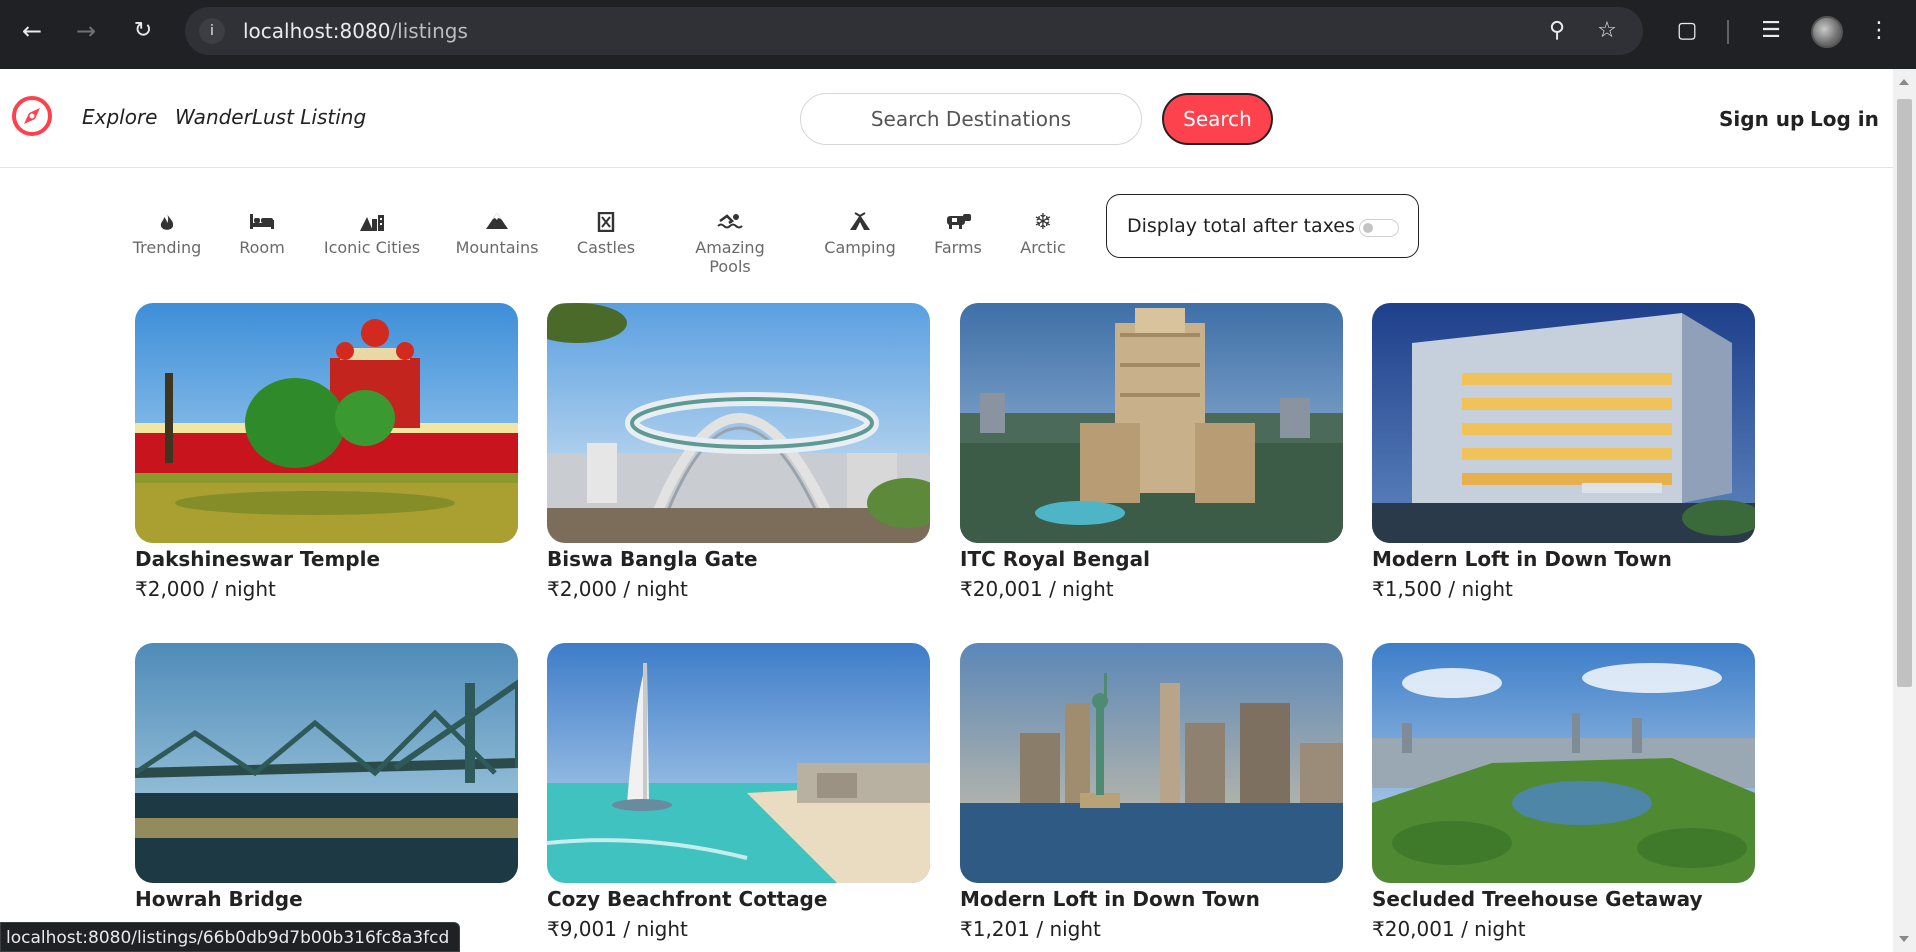 The height and width of the screenshot is (952, 1916). Describe the element at coordinates (1151, 929) in the screenshot. I see `listing-price: ₹1,201 / night` at that location.